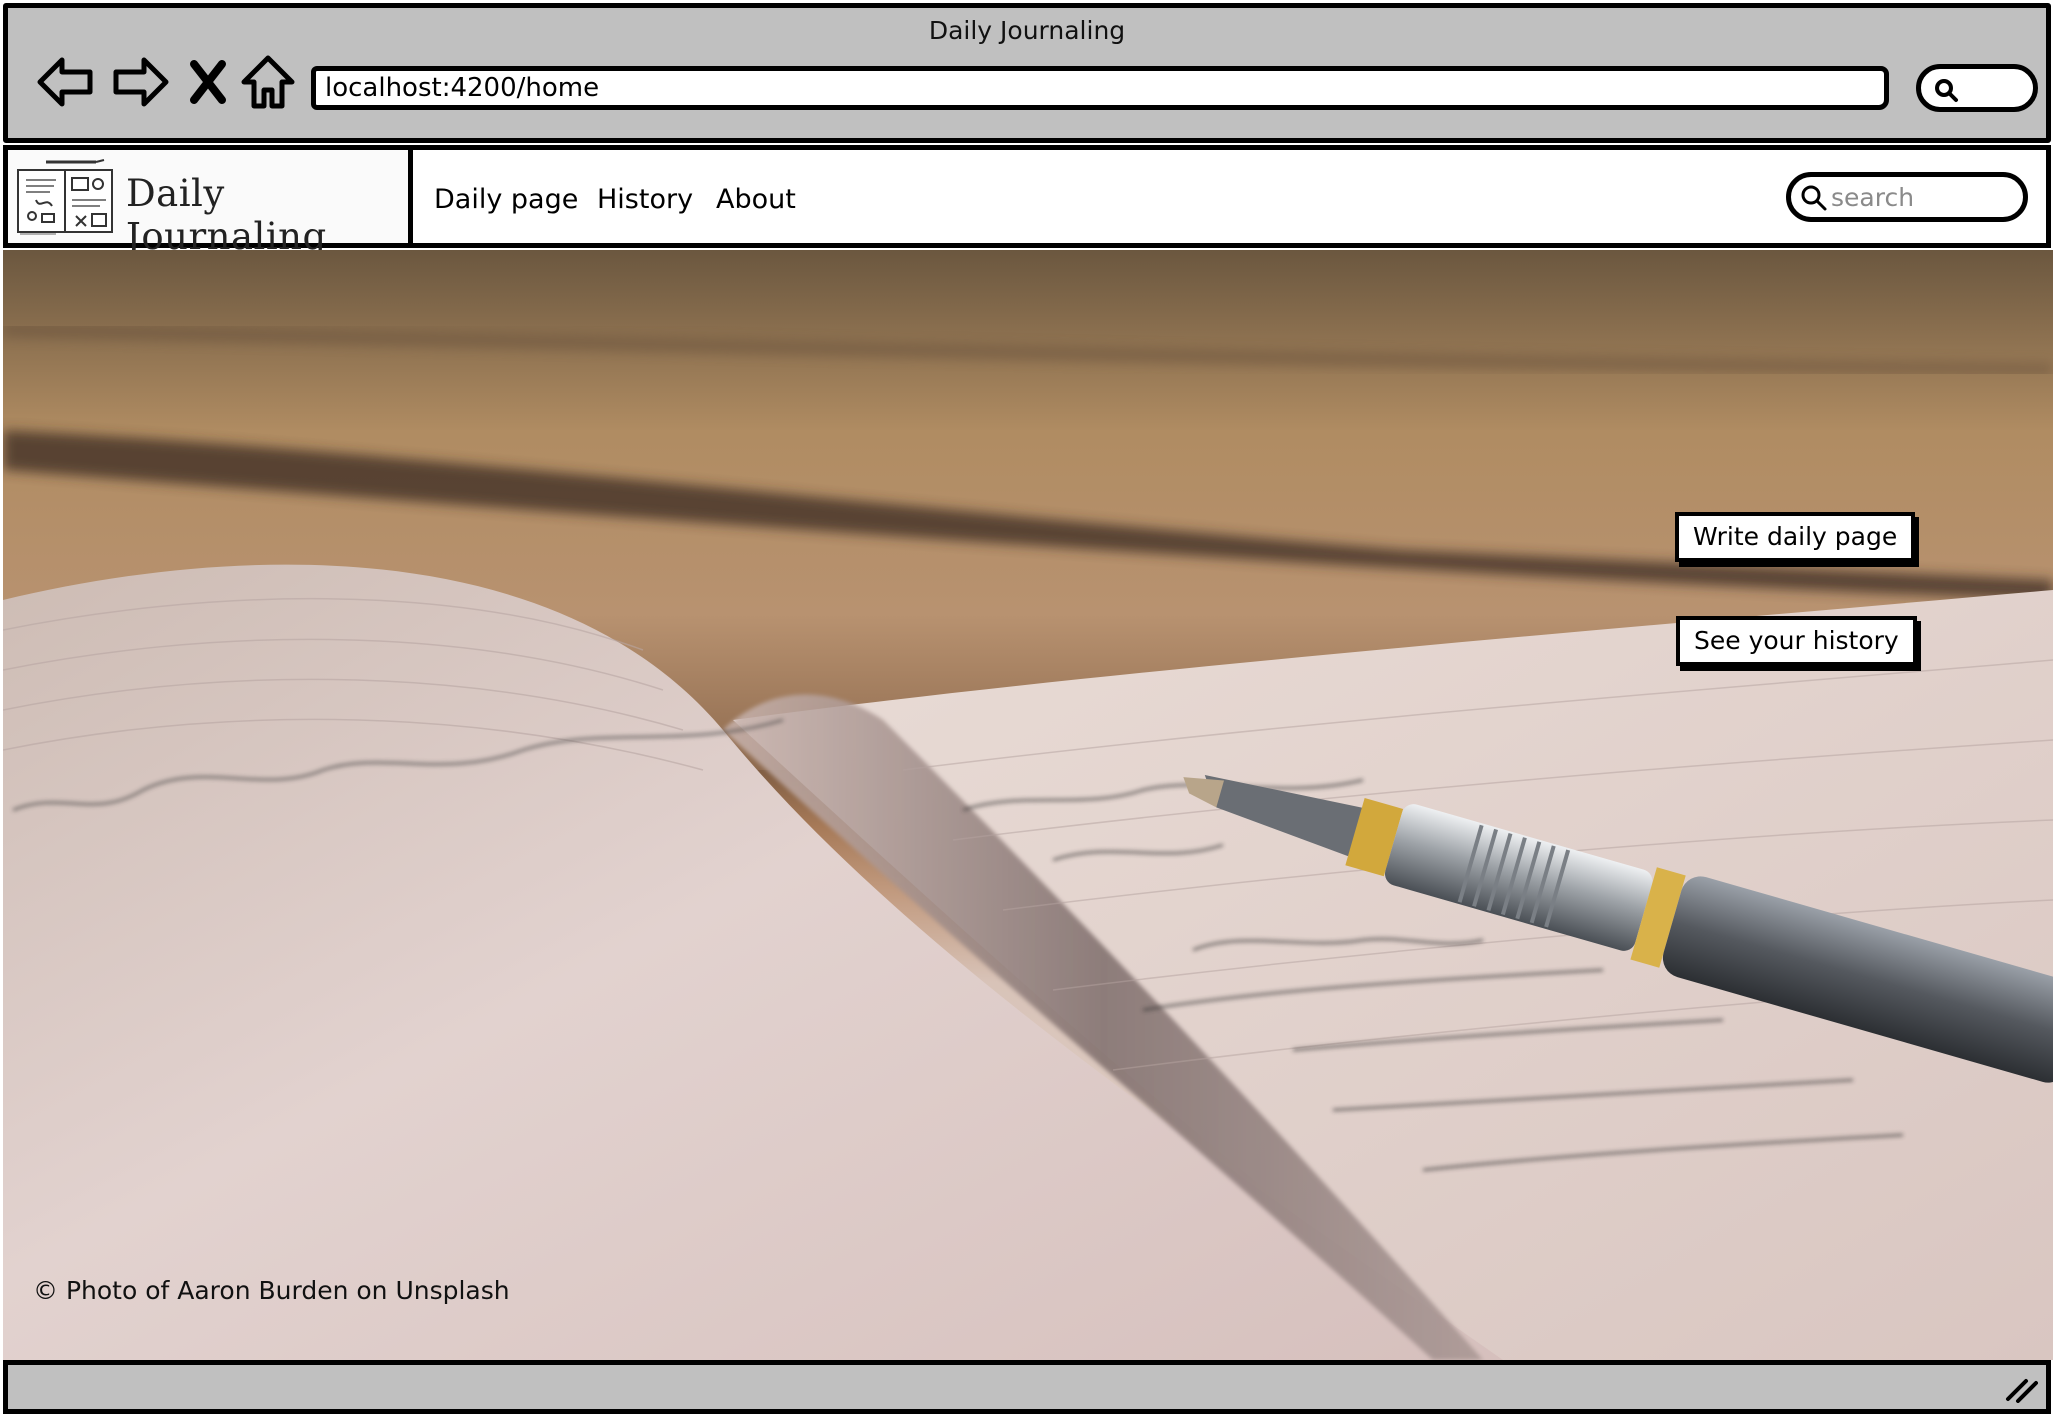 The height and width of the screenshot is (1418, 2056). I want to click on nav-about: About, so click(756, 199).